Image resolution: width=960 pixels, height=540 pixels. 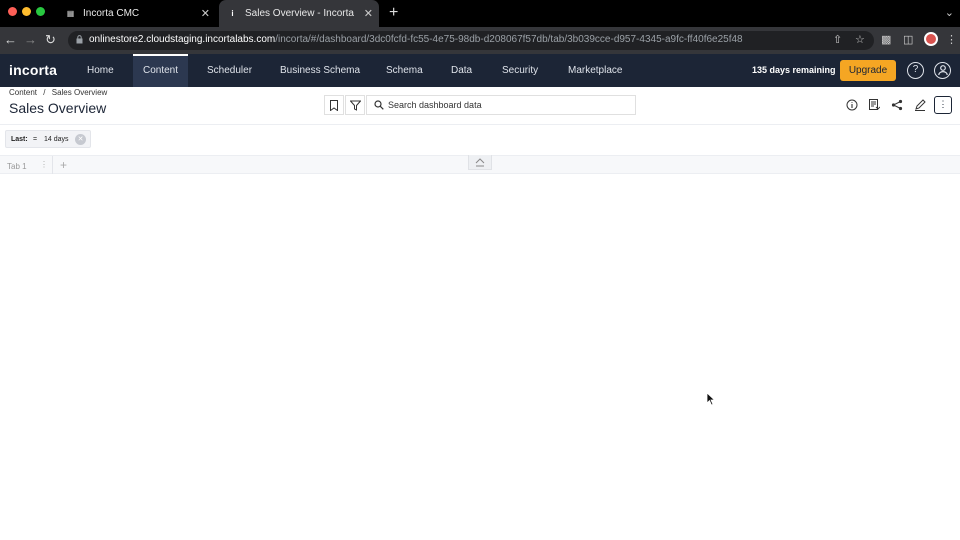 What do you see at coordinates (63, 165) in the screenshot?
I see `add-tab-icon: +` at bounding box center [63, 165].